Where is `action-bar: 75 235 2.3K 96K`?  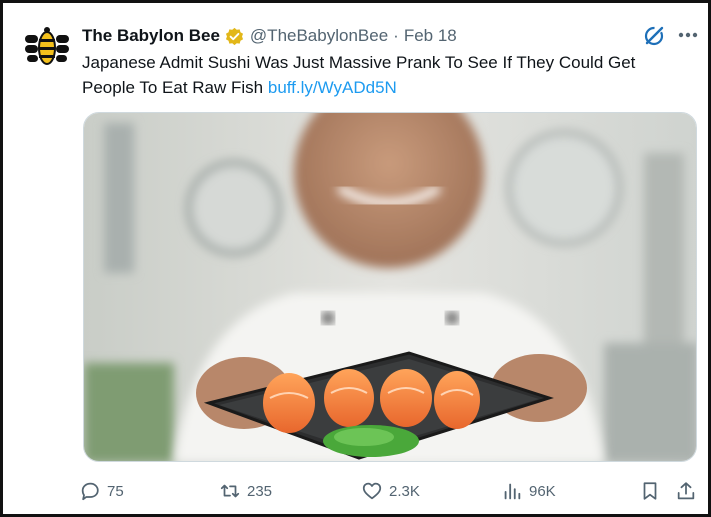 action-bar: 75 235 2.3K 96K is located at coordinates (391, 491).